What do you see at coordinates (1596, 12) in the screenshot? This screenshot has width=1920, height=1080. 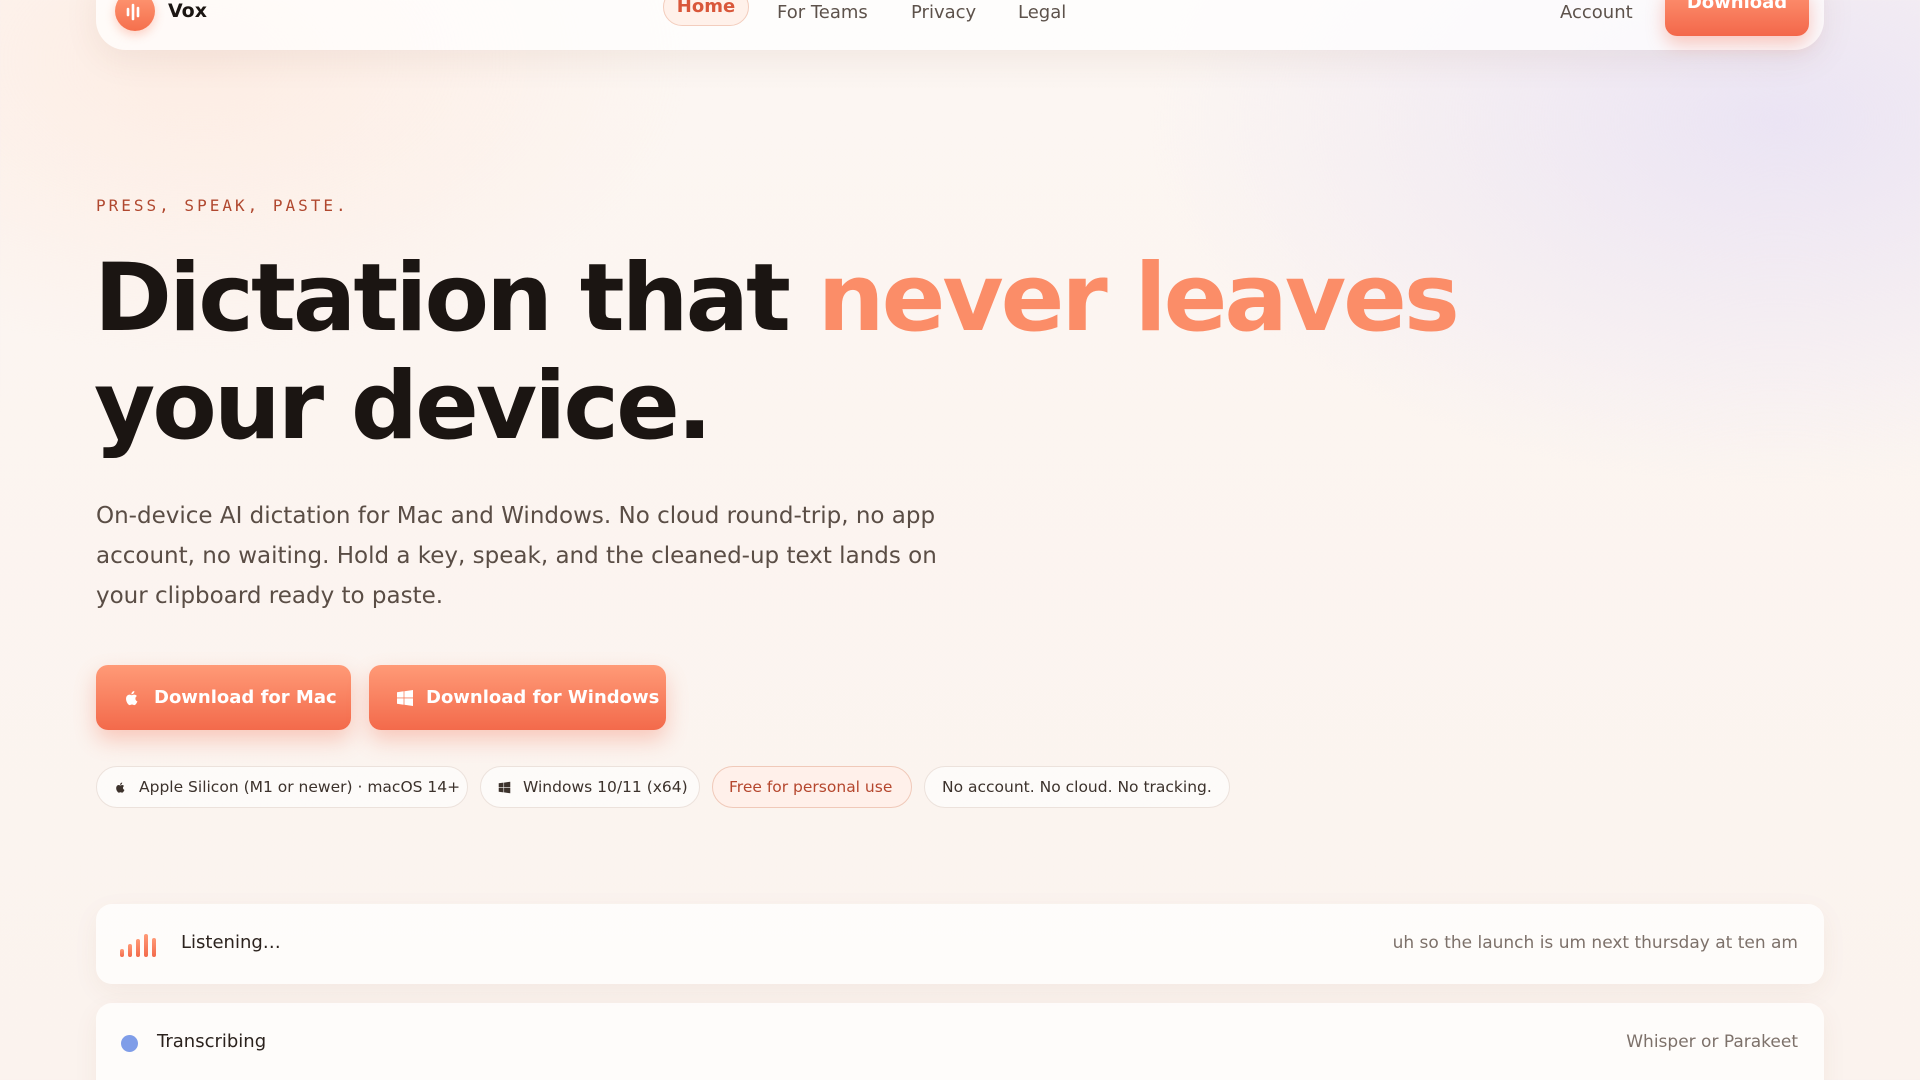 I see `account-link: Account` at bounding box center [1596, 12].